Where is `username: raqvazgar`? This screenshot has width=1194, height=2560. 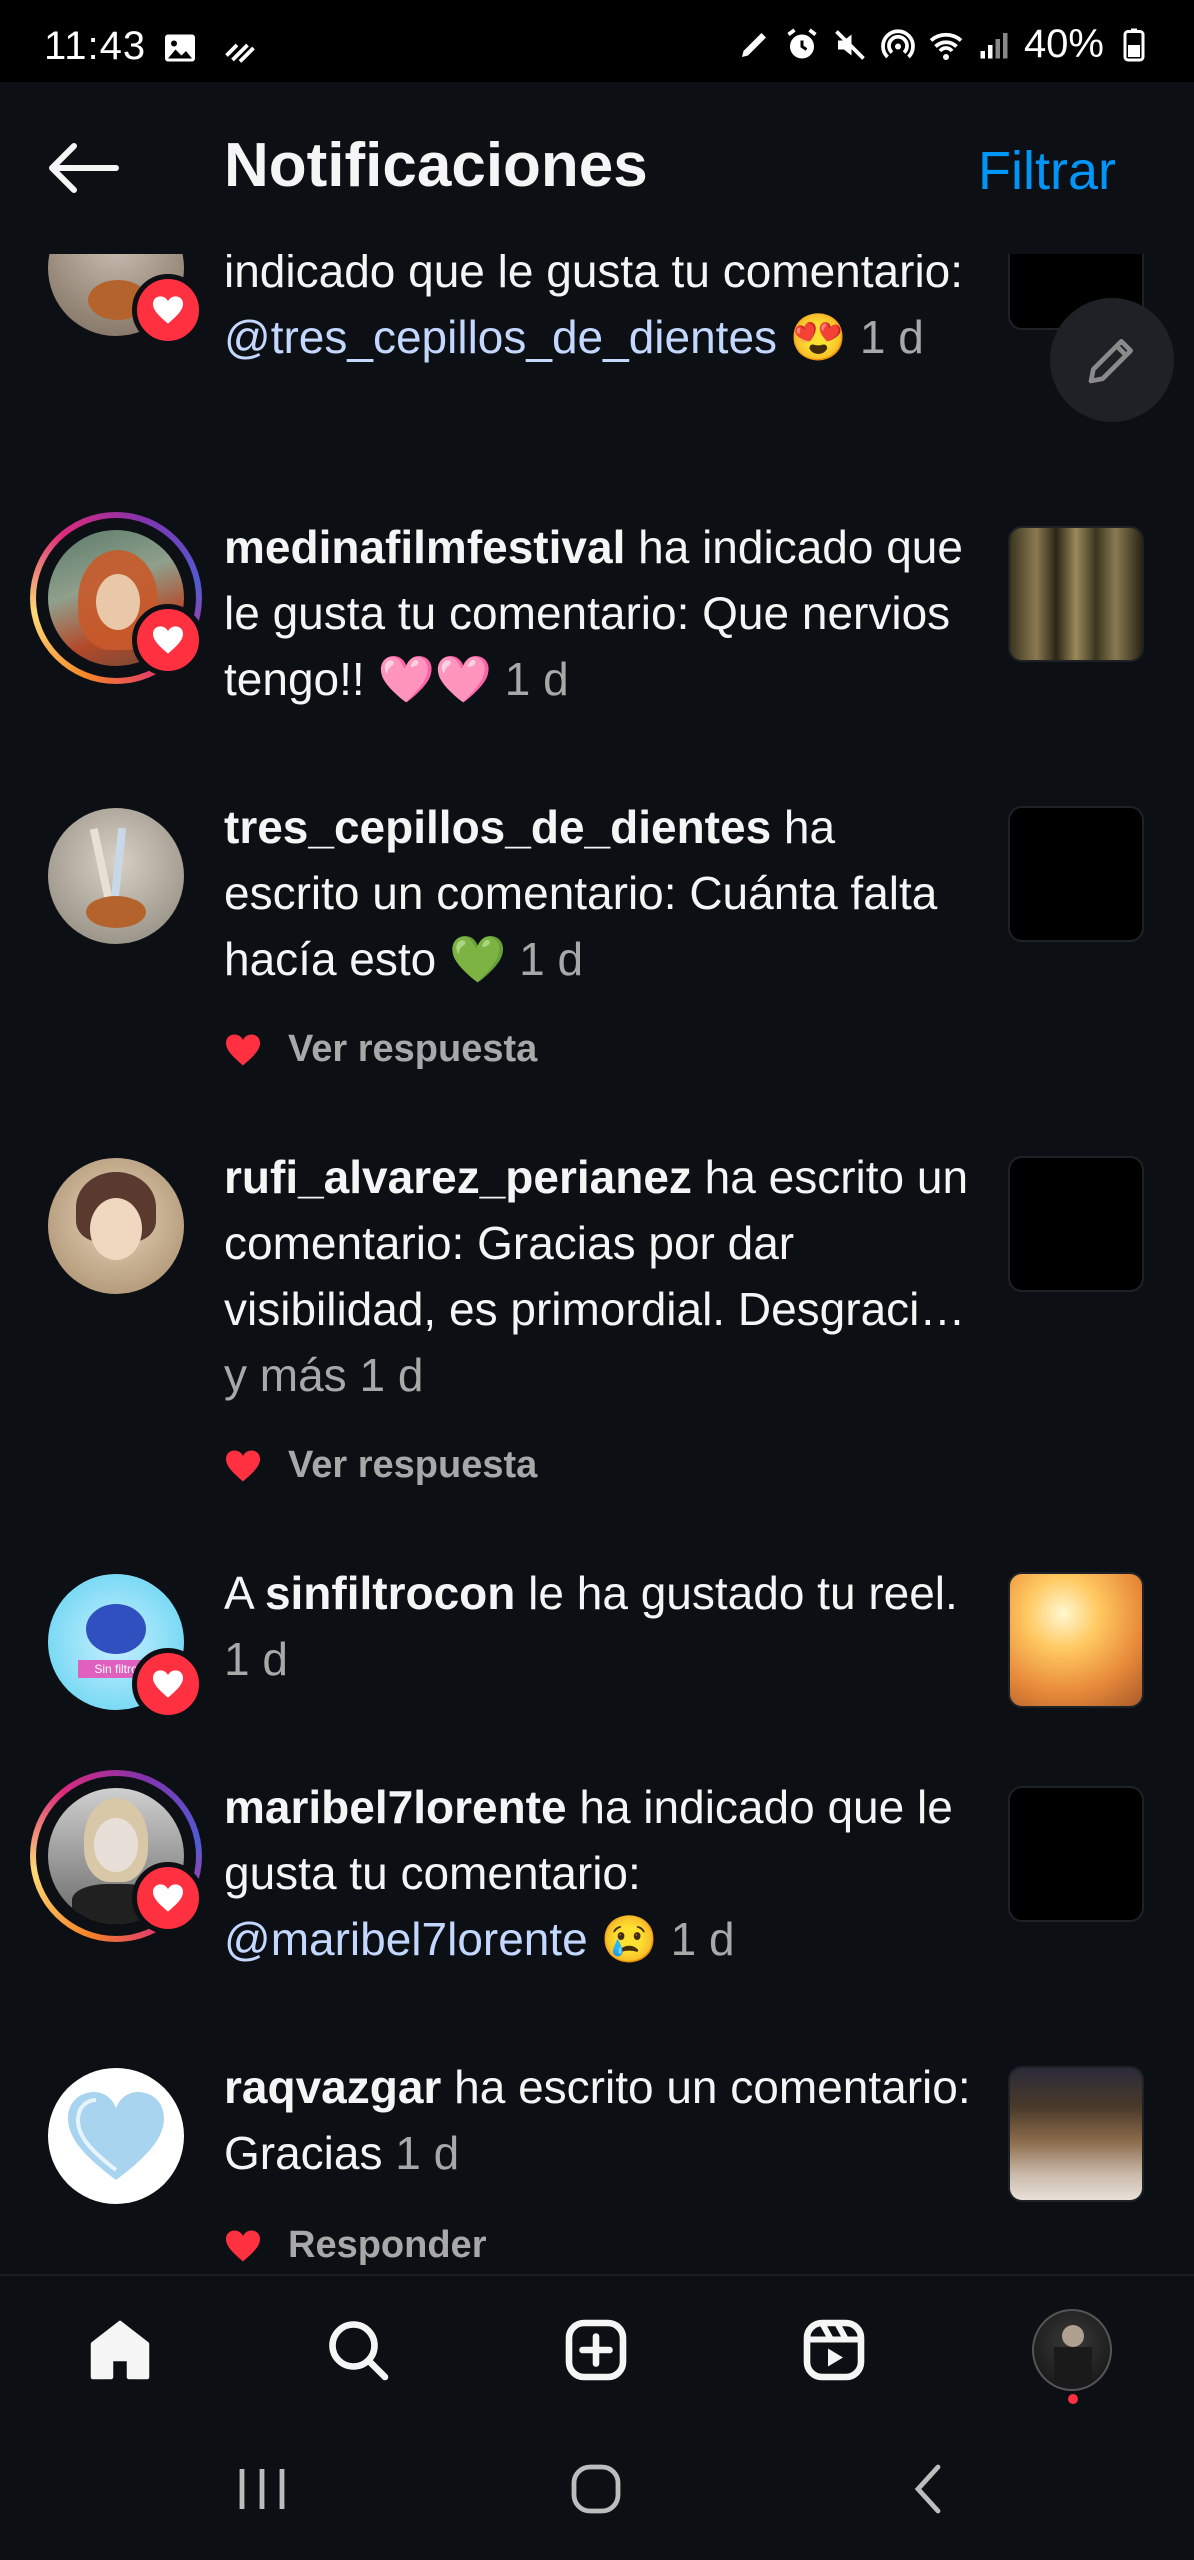 username: raqvazgar is located at coordinates (332, 2087).